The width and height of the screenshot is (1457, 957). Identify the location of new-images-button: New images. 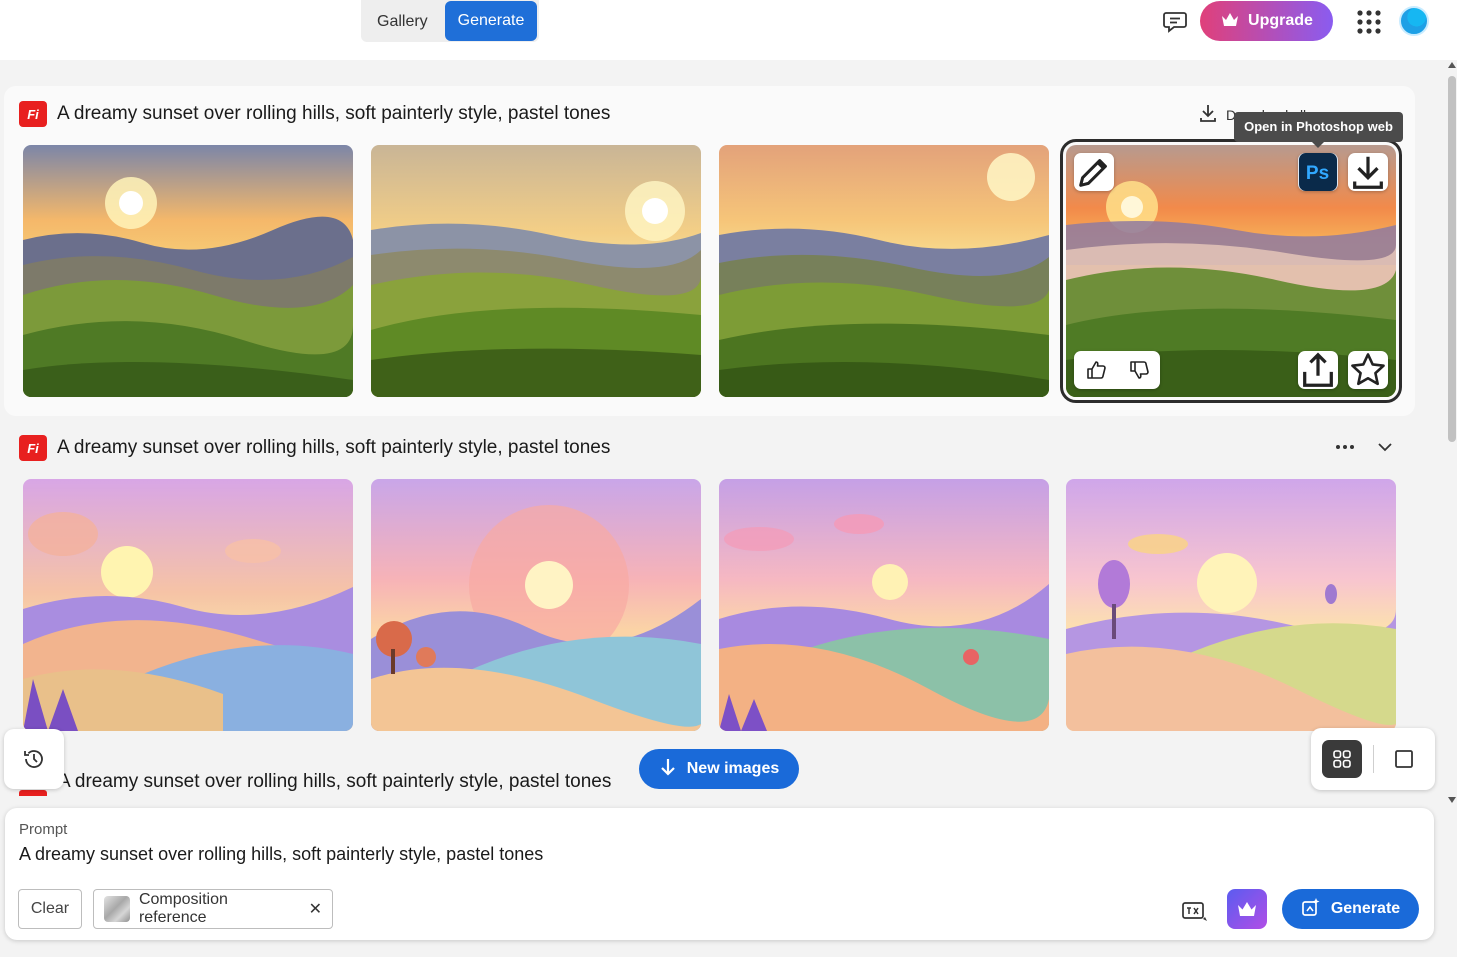
(719, 769).